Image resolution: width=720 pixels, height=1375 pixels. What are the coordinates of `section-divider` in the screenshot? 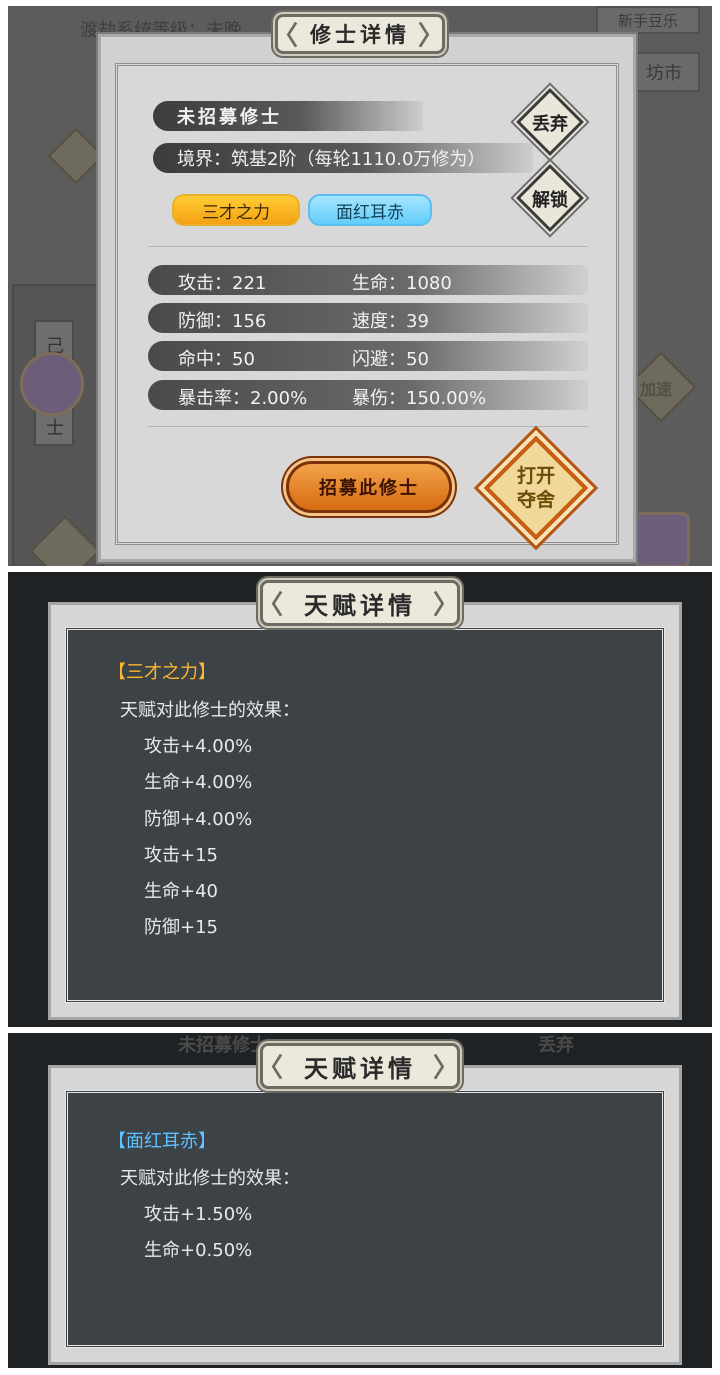 It's located at (368, 246).